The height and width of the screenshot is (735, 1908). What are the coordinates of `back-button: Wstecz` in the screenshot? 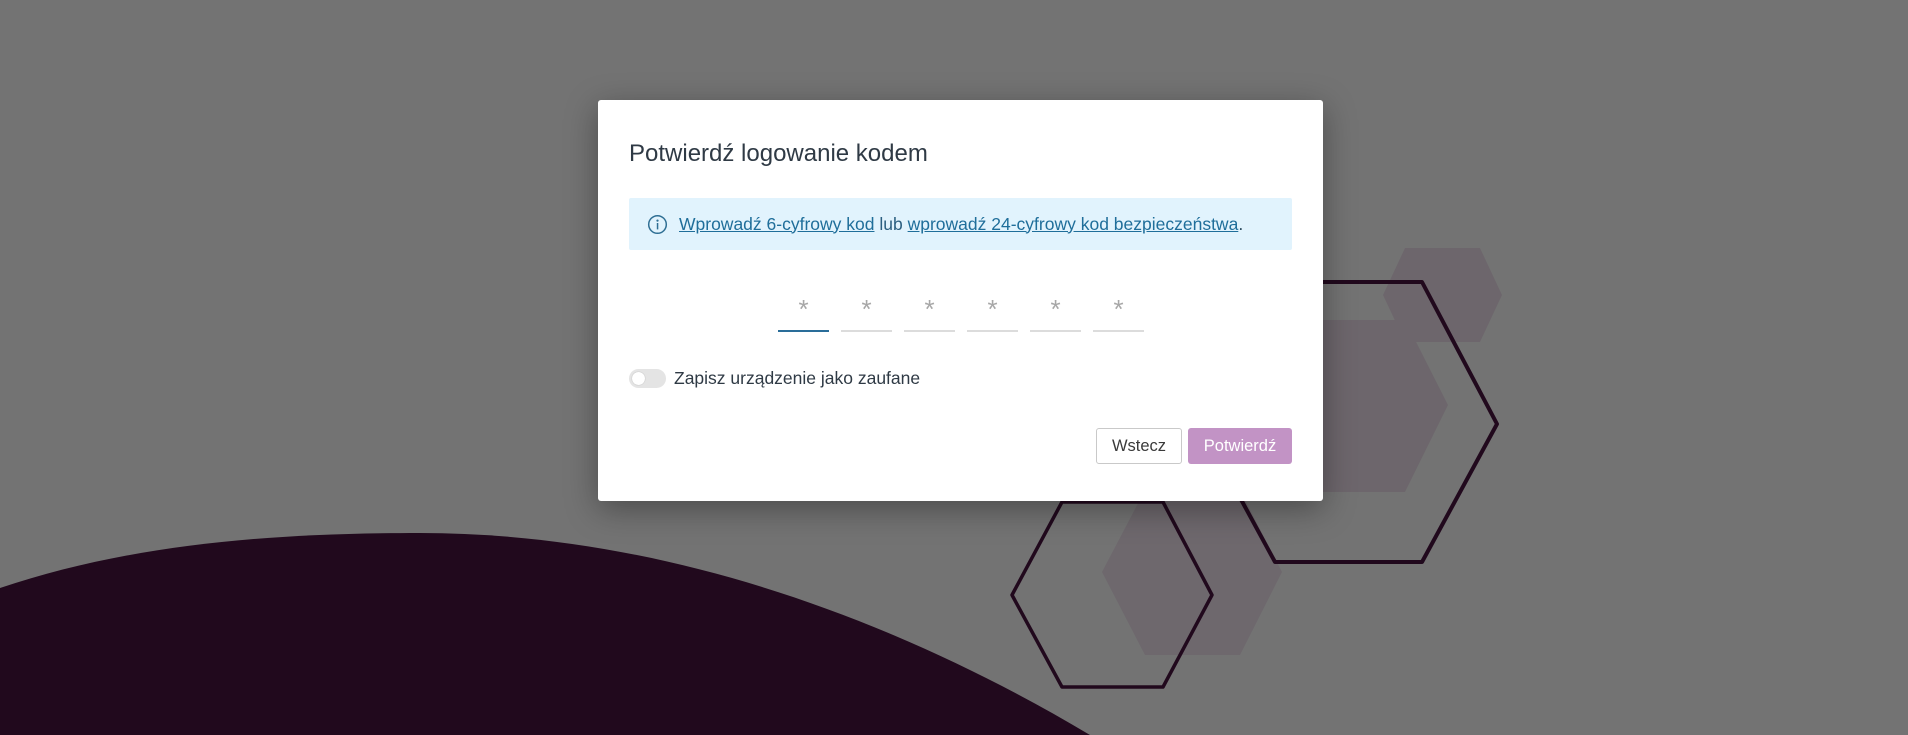 It's located at (1139, 446).